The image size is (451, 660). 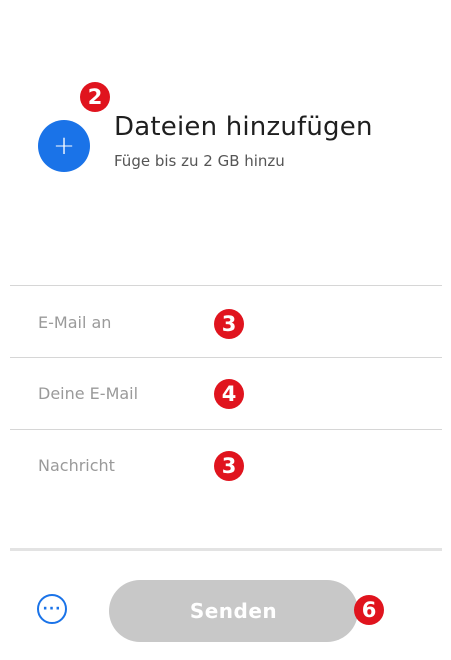 What do you see at coordinates (229, 394) in the screenshot?
I see `annotation-badge-your-email: 4` at bounding box center [229, 394].